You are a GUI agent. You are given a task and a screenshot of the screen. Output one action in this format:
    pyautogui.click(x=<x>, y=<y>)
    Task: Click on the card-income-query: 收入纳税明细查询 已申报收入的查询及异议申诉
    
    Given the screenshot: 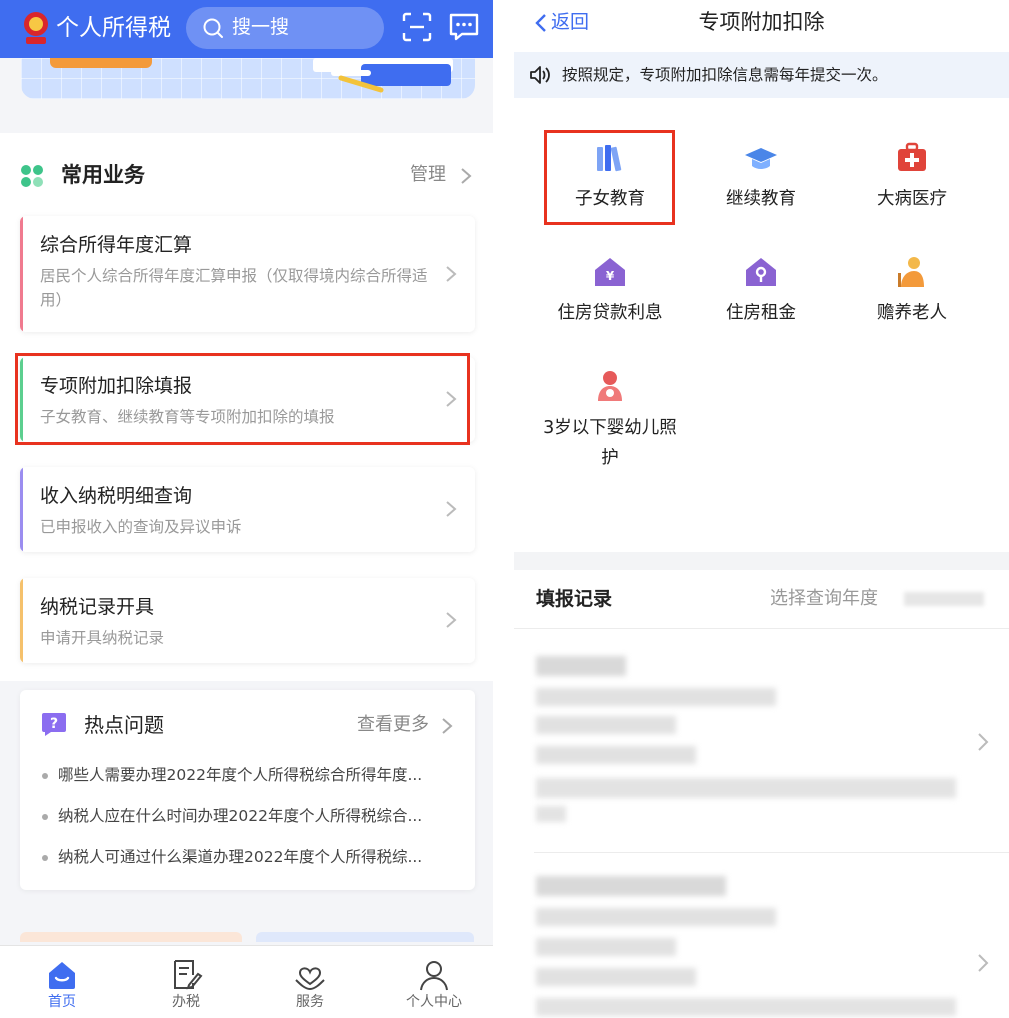 What is the action you would take?
    pyautogui.click(x=247, y=509)
    